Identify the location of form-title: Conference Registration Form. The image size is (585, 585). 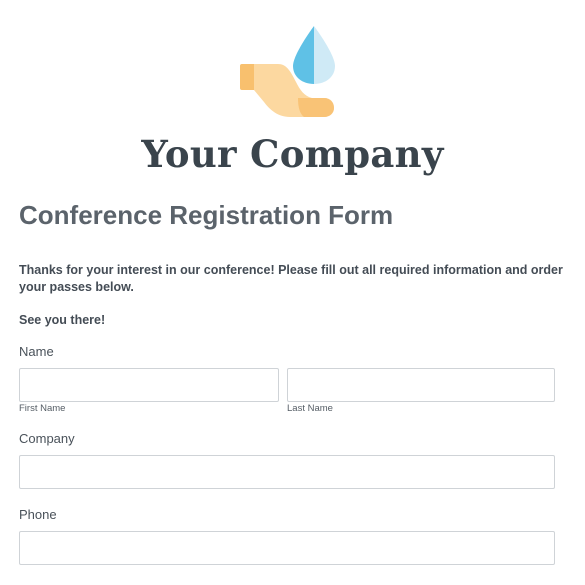
(206, 215).